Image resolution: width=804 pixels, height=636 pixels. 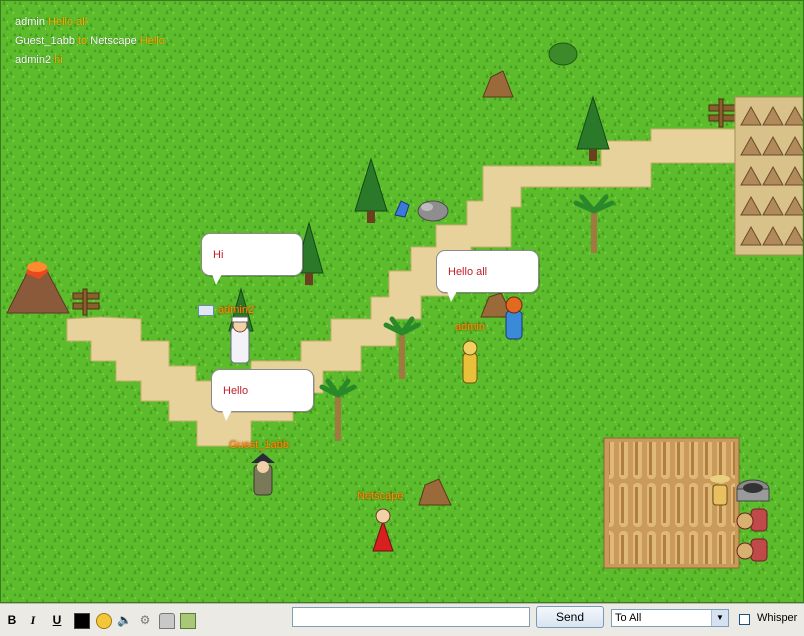 I want to click on chevron-down-icon: ▼, so click(x=719, y=618).